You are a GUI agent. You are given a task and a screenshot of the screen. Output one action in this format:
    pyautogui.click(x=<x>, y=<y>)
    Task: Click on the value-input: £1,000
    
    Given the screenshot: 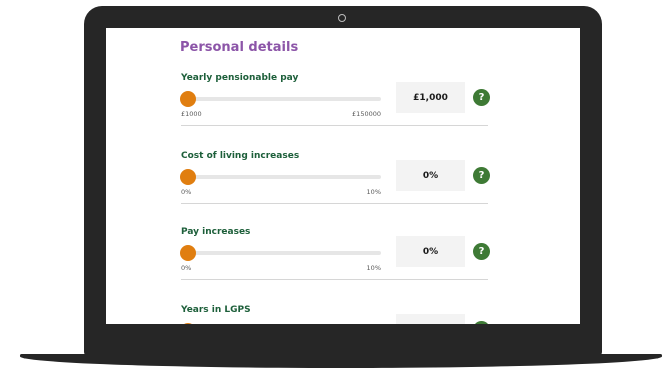 What is the action you would take?
    pyautogui.click(x=430, y=97)
    